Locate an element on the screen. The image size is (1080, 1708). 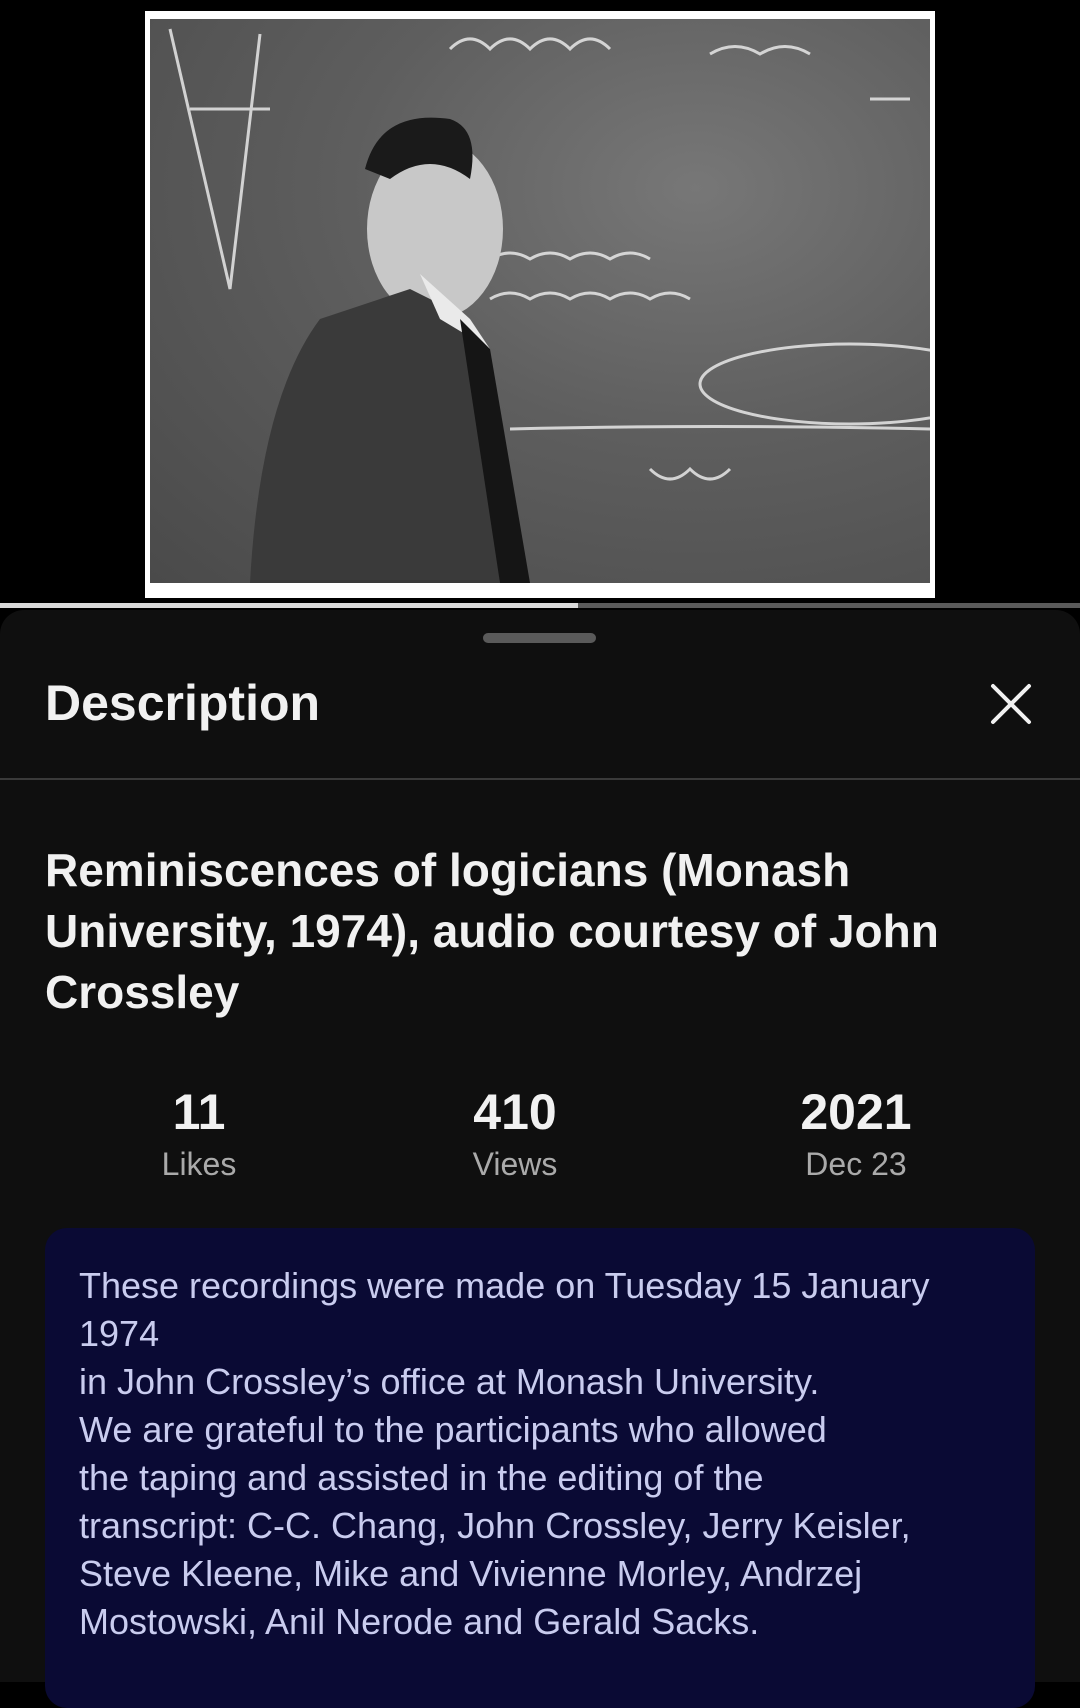
sheet-title: Description is located at coordinates (183, 703).